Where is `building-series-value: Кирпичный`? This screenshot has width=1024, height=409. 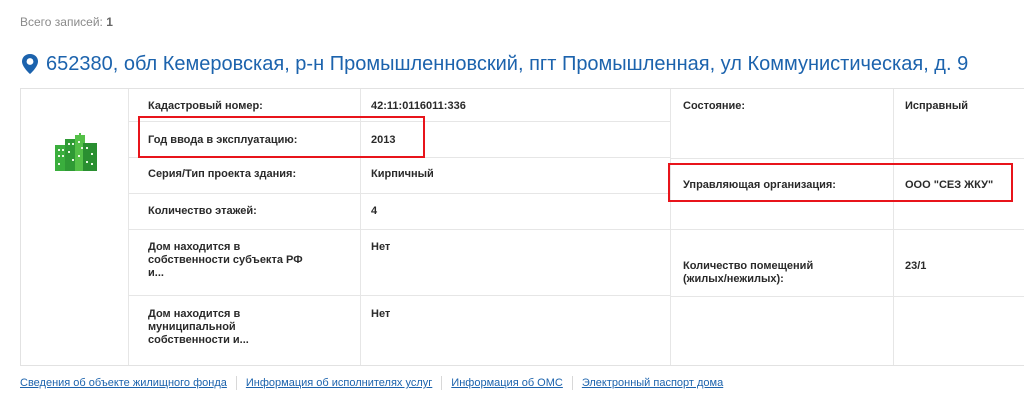 building-series-value: Кирпичный is located at coordinates (402, 174).